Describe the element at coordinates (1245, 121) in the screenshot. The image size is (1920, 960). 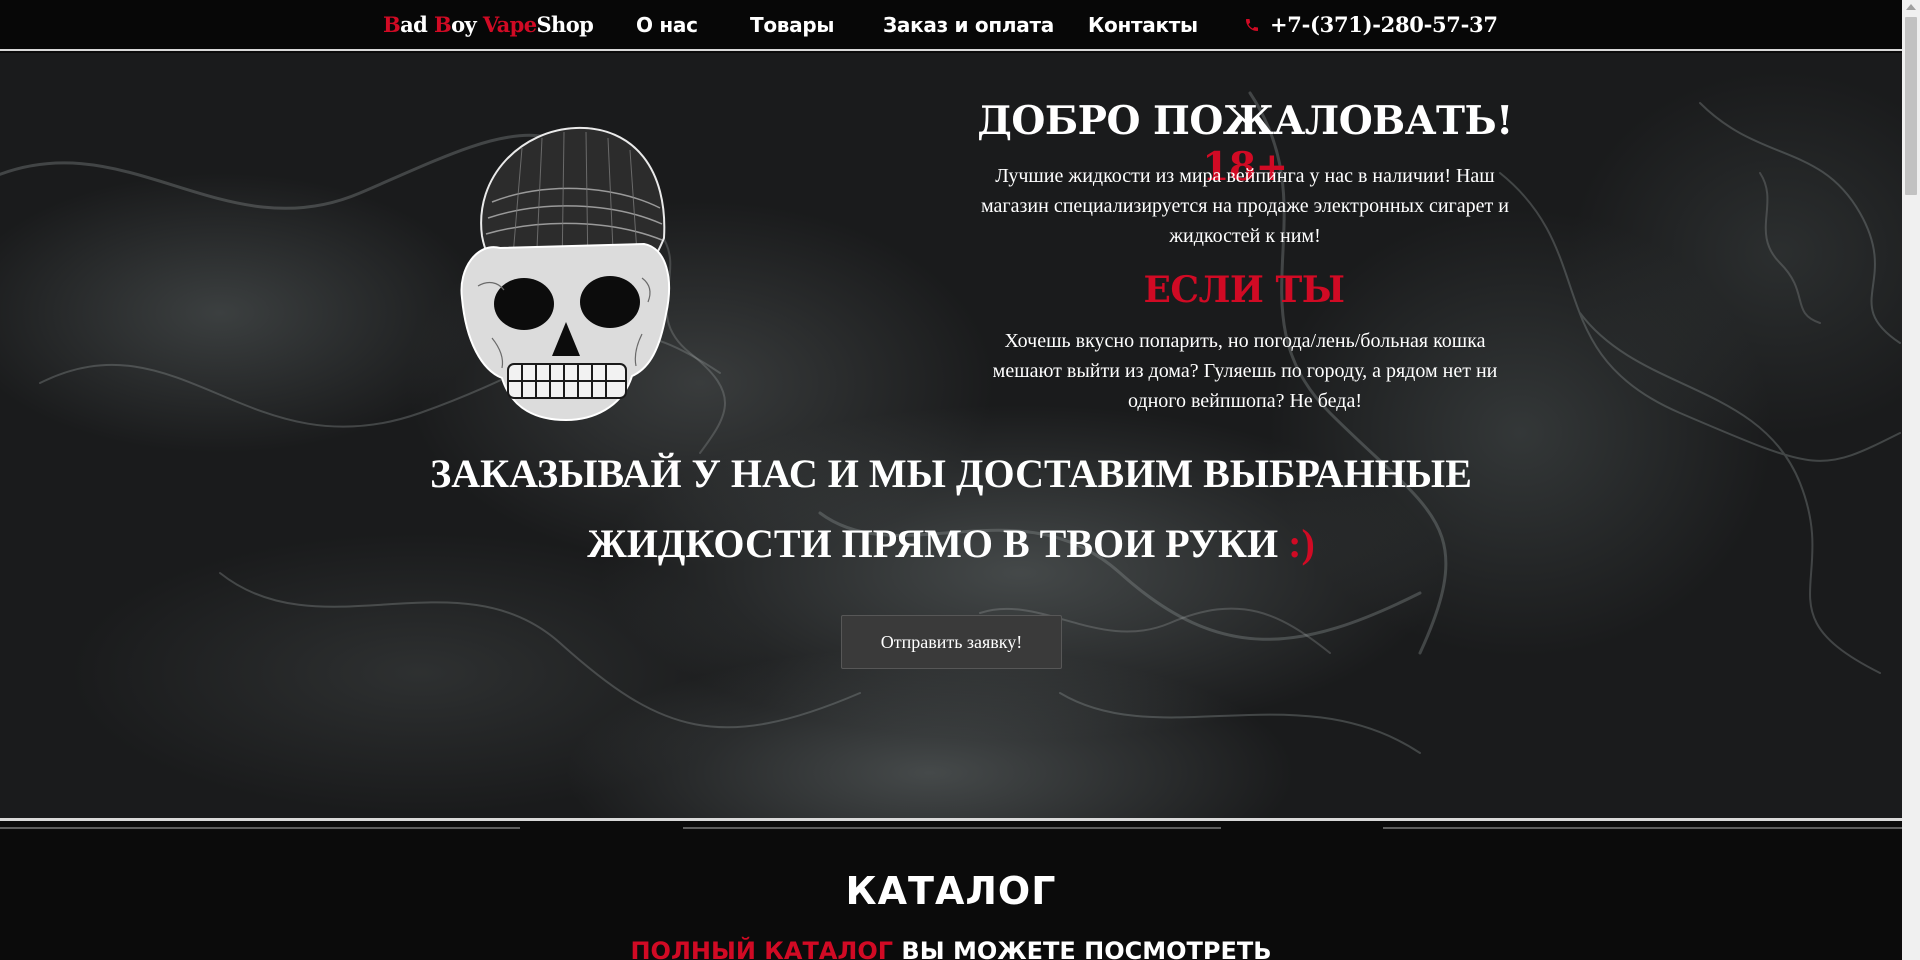
I see `welcome-text: ДОБРО ПОЖАЛОВАТЬ!` at that location.